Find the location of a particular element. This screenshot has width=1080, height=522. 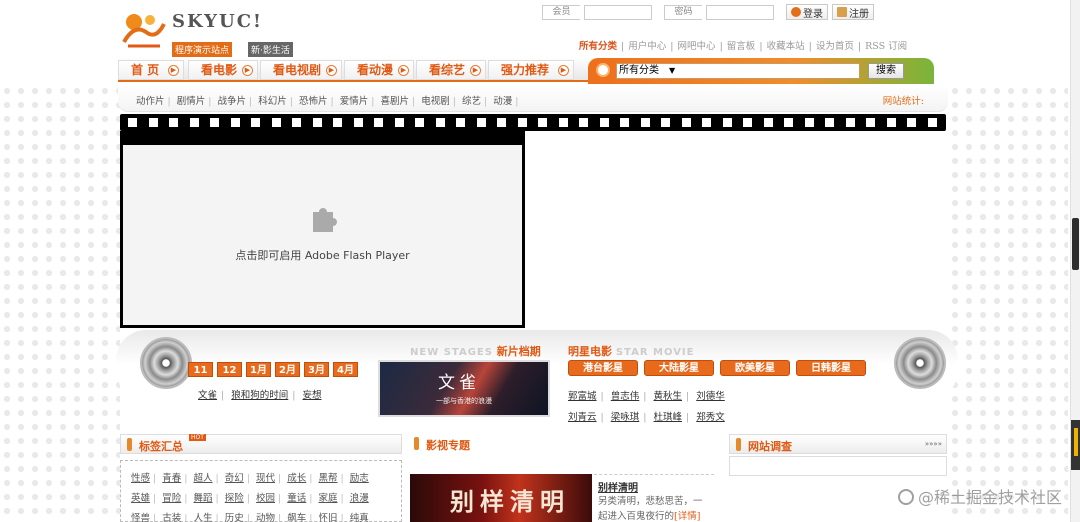

month-tab: 11月 is located at coordinates (200, 376).